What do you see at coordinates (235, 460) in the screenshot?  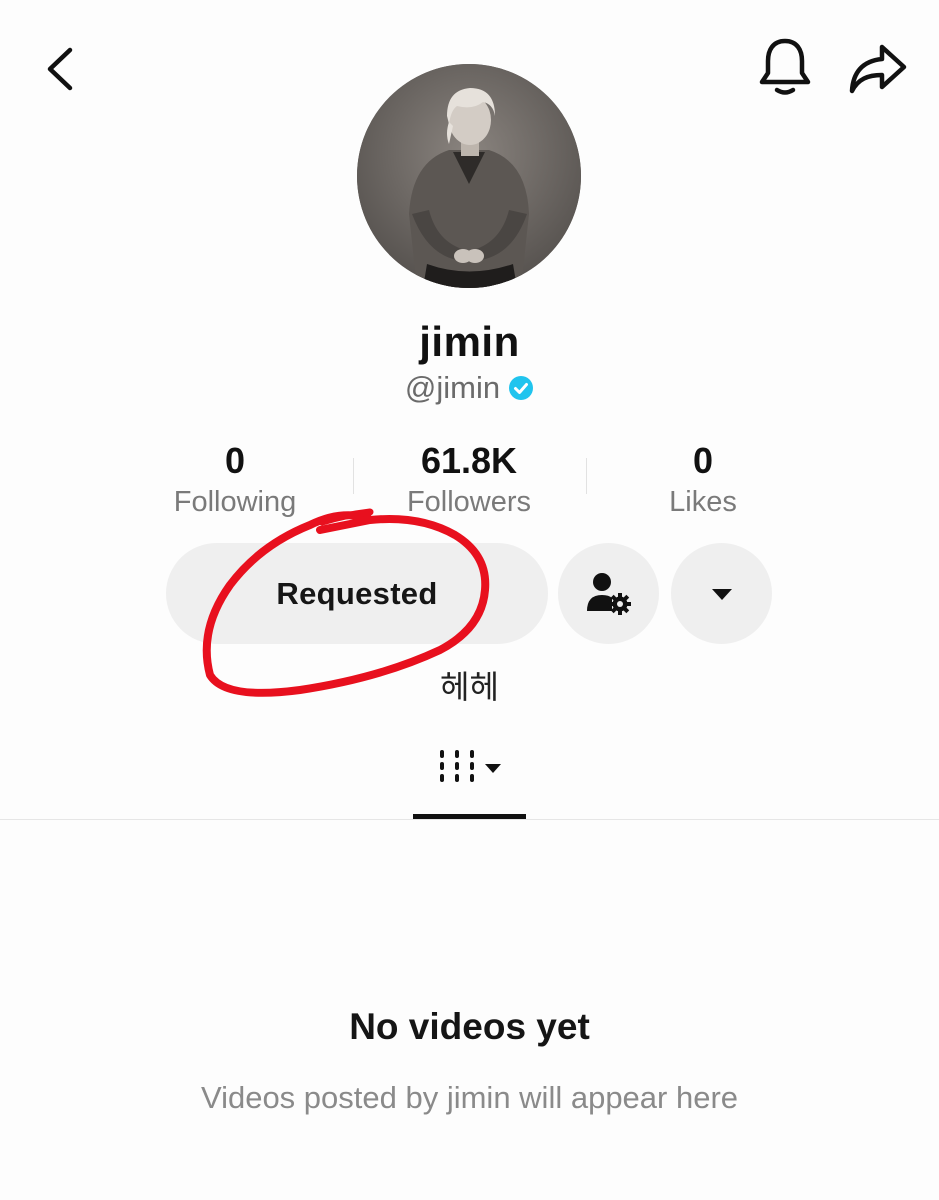 I see `following-count: 0` at bounding box center [235, 460].